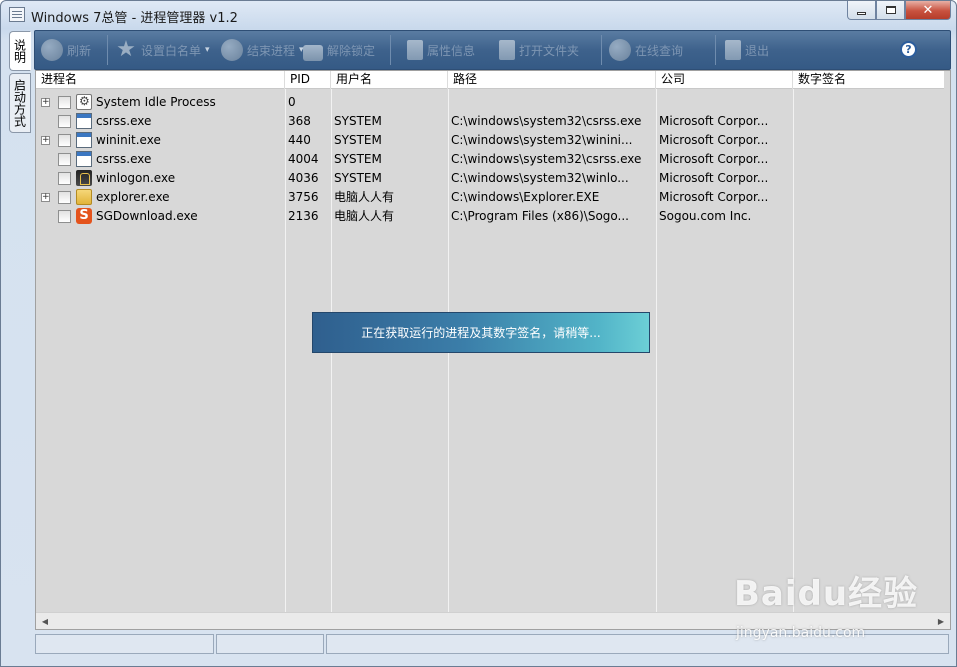  Describe the element at coordinates (507, 50) in the screenshot. I see `open-folder-icon` at that location.